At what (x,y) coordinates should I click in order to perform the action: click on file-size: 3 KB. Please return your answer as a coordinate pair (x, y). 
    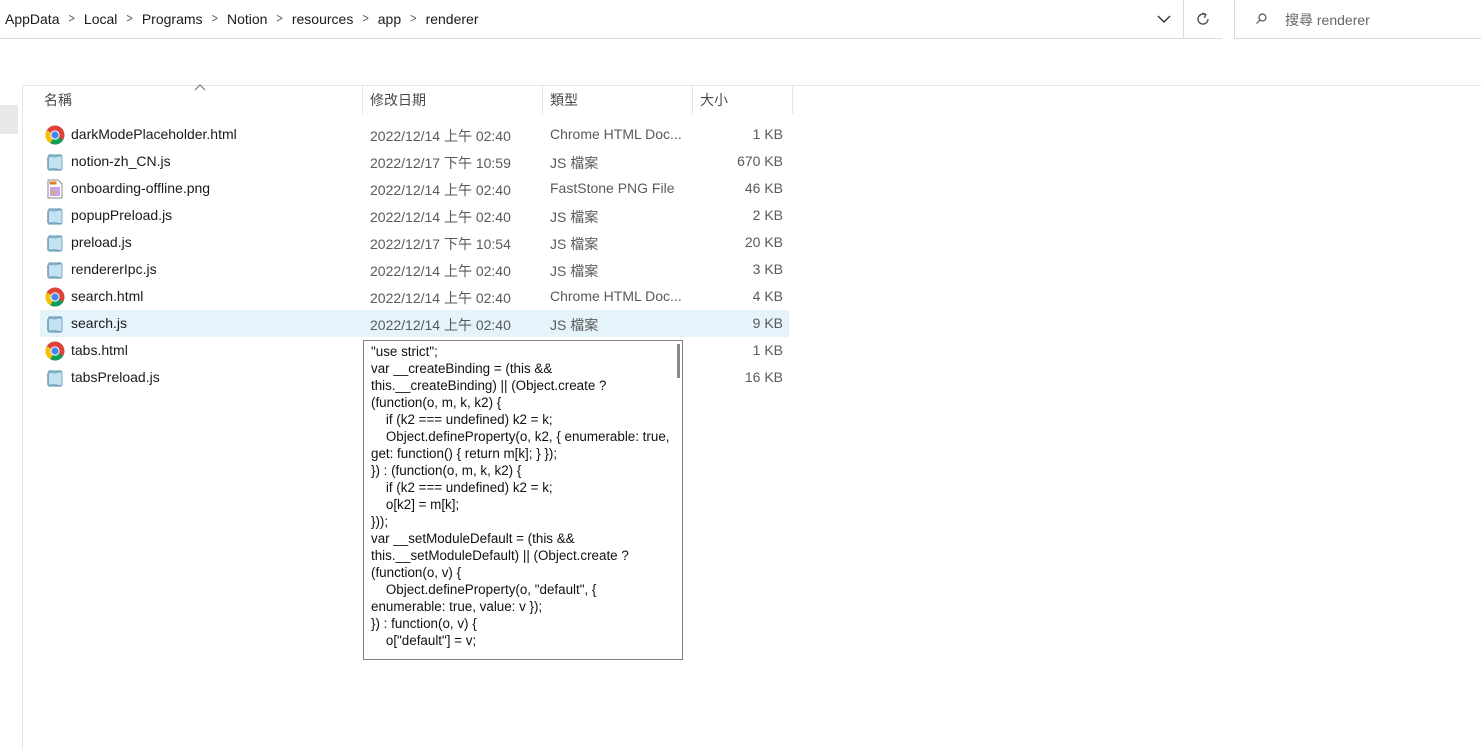
    Looking at the image, I should click on (767, 269).